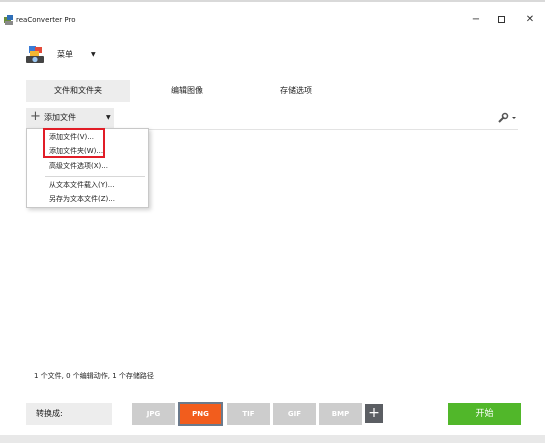  Describe the element at coordinates (153, 414) in the screenshot. I see `format-jpg-button: JPG` at that location.